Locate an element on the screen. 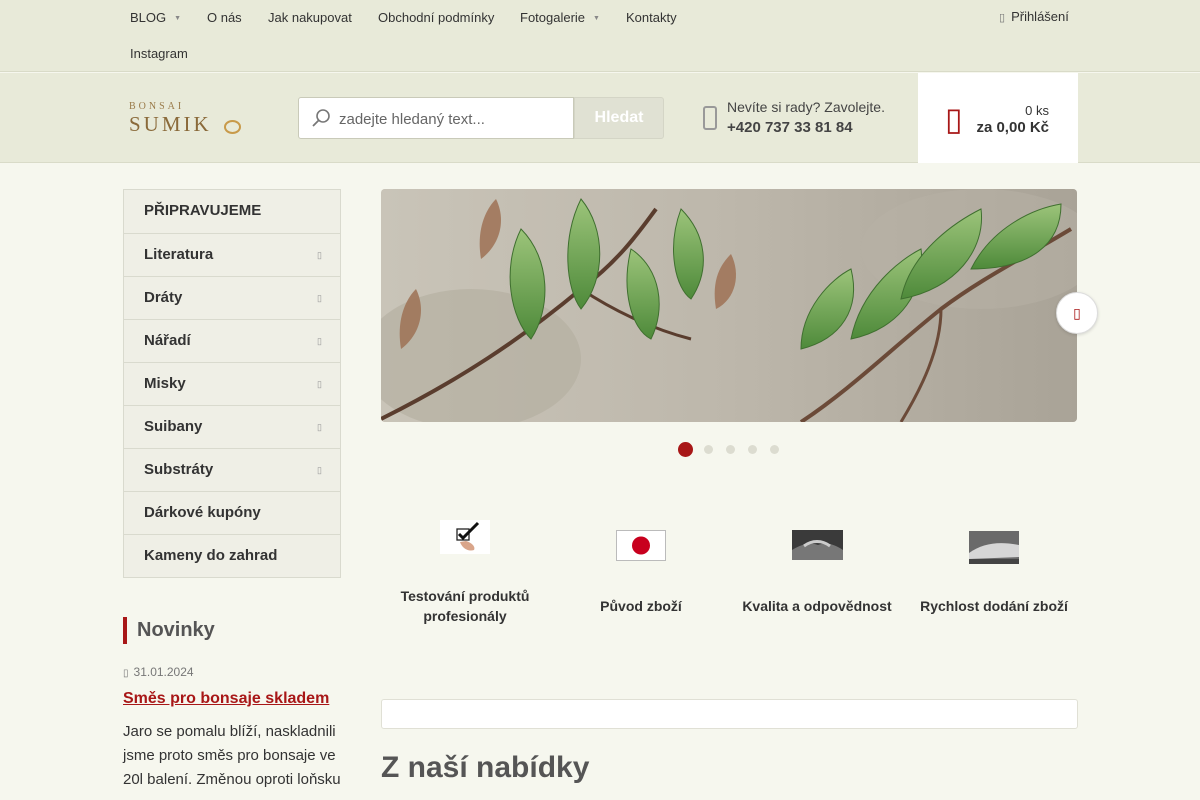 The image size is (1200, 800). logo: BONSAI SUMIK is located at coordinates (186, 119).